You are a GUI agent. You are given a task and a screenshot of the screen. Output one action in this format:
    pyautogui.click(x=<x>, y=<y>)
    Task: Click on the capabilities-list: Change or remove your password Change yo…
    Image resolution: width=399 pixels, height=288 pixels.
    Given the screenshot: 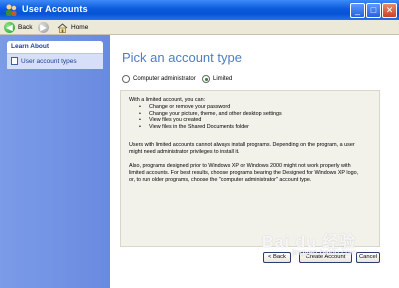 What is the action you would take?
    pyautogui.click(x=210, y=117)
    